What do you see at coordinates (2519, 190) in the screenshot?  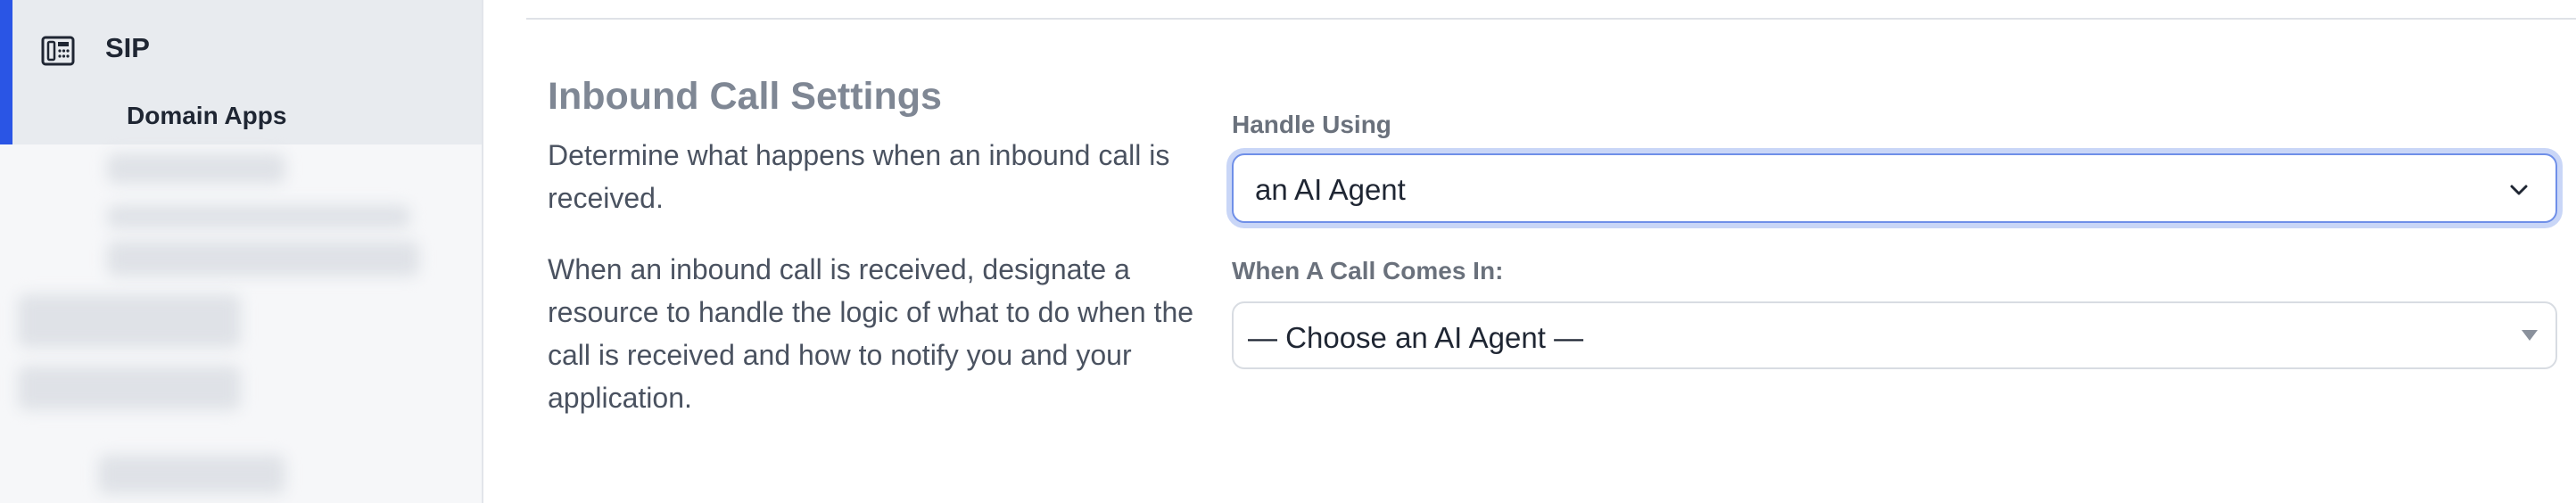 I see `chevron-down-icon` at bounding box center [2519, 190].